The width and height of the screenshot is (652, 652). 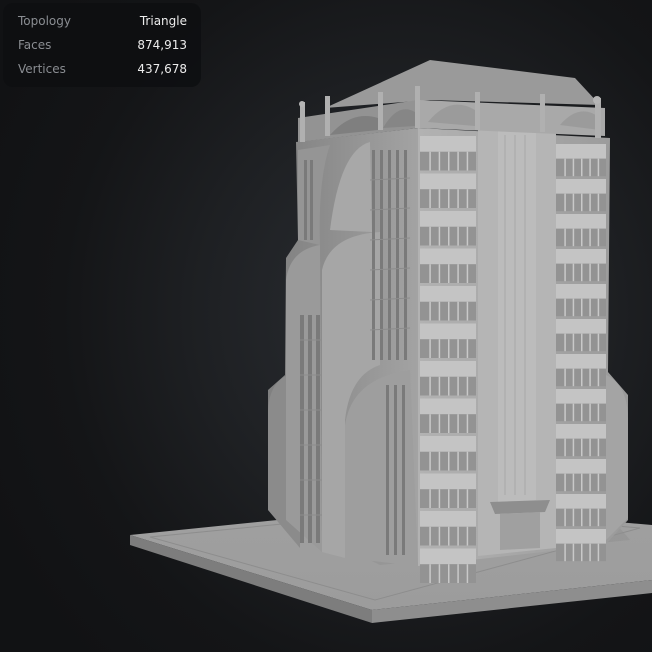 What do you see at coordinates (44, 21) in the screenshot?
I see `stat-label: Topology` at bounding box center [44, 21].